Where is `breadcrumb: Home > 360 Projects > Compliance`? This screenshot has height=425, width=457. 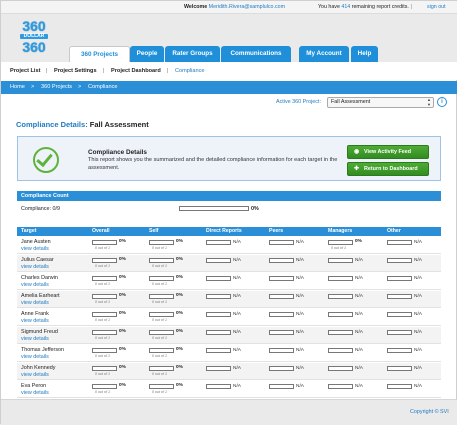
breadcrumb: Home > 360 Projects > Compliance is located at coordinates (229, 87).